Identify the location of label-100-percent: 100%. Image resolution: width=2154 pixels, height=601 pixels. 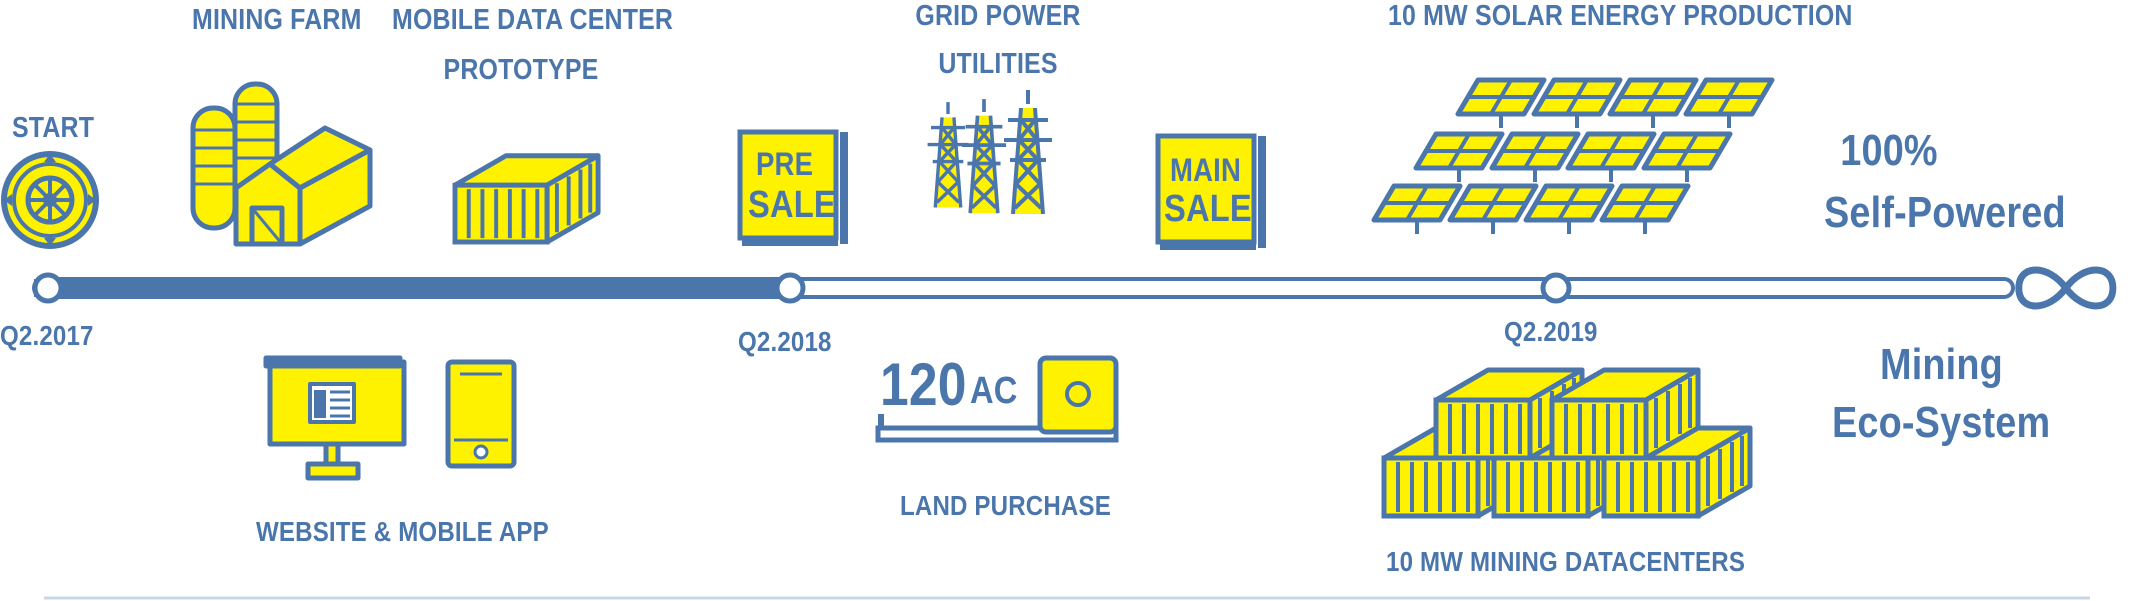
(1889, 150).